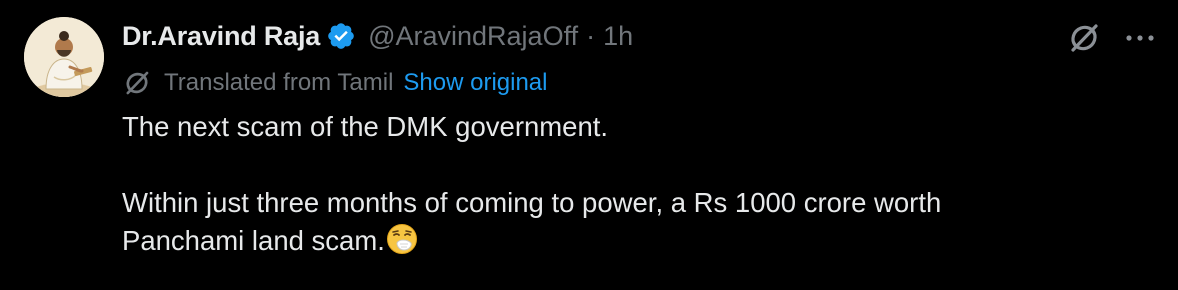 This screenshot has width=1178, height=290. I want to click on verified-badge-icon, so click(341, 36).